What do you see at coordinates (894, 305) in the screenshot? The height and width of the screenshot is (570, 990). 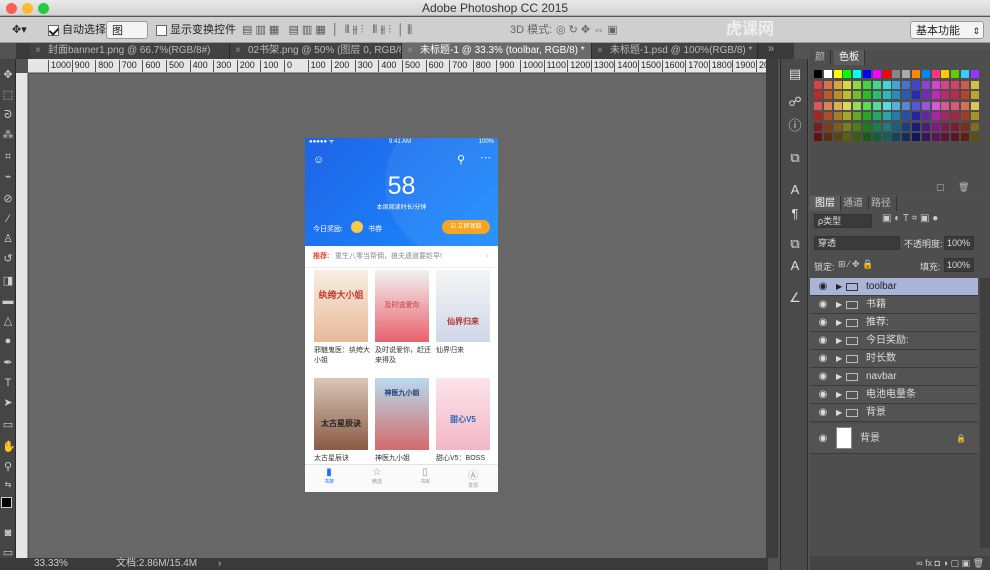 I see `layer-row: ◉ ▶ 书籍` at bounding box center [894, 305].